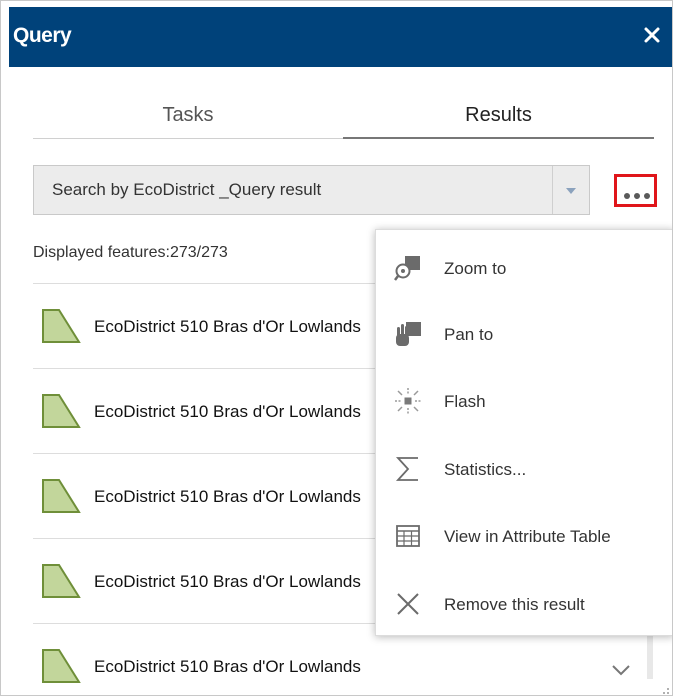 The image size is (673, 696). Describe the element at coordinates (408, 334) in the screenshot. I see `pan-to-icon` at that location.